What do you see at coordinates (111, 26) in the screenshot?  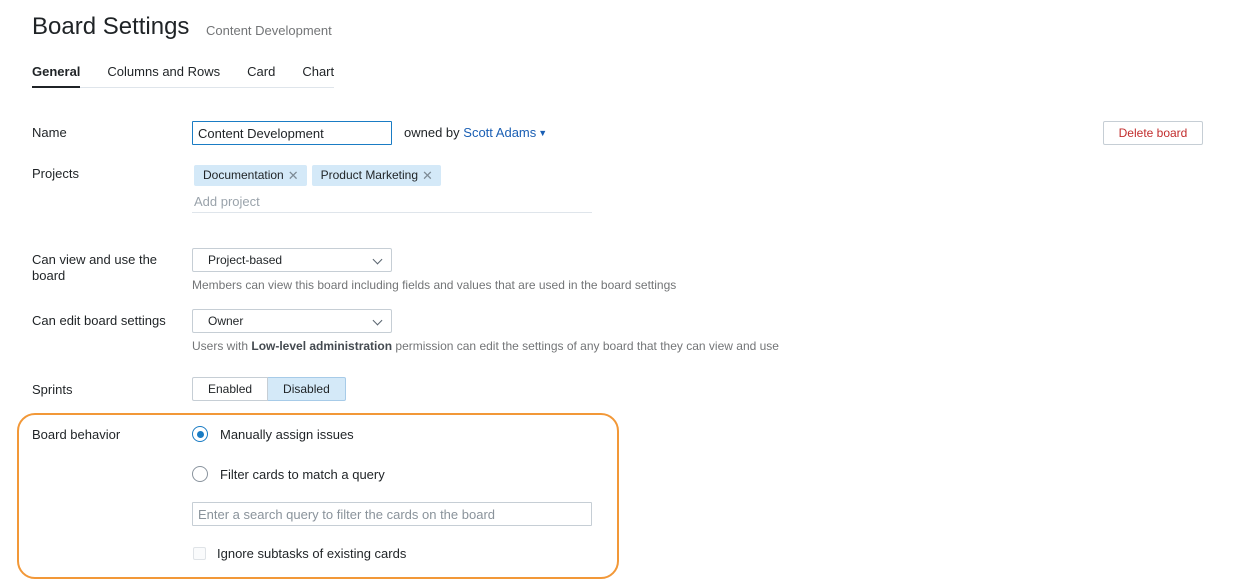 I see `page-title: Board Settings` at bounding box center [111, 26].